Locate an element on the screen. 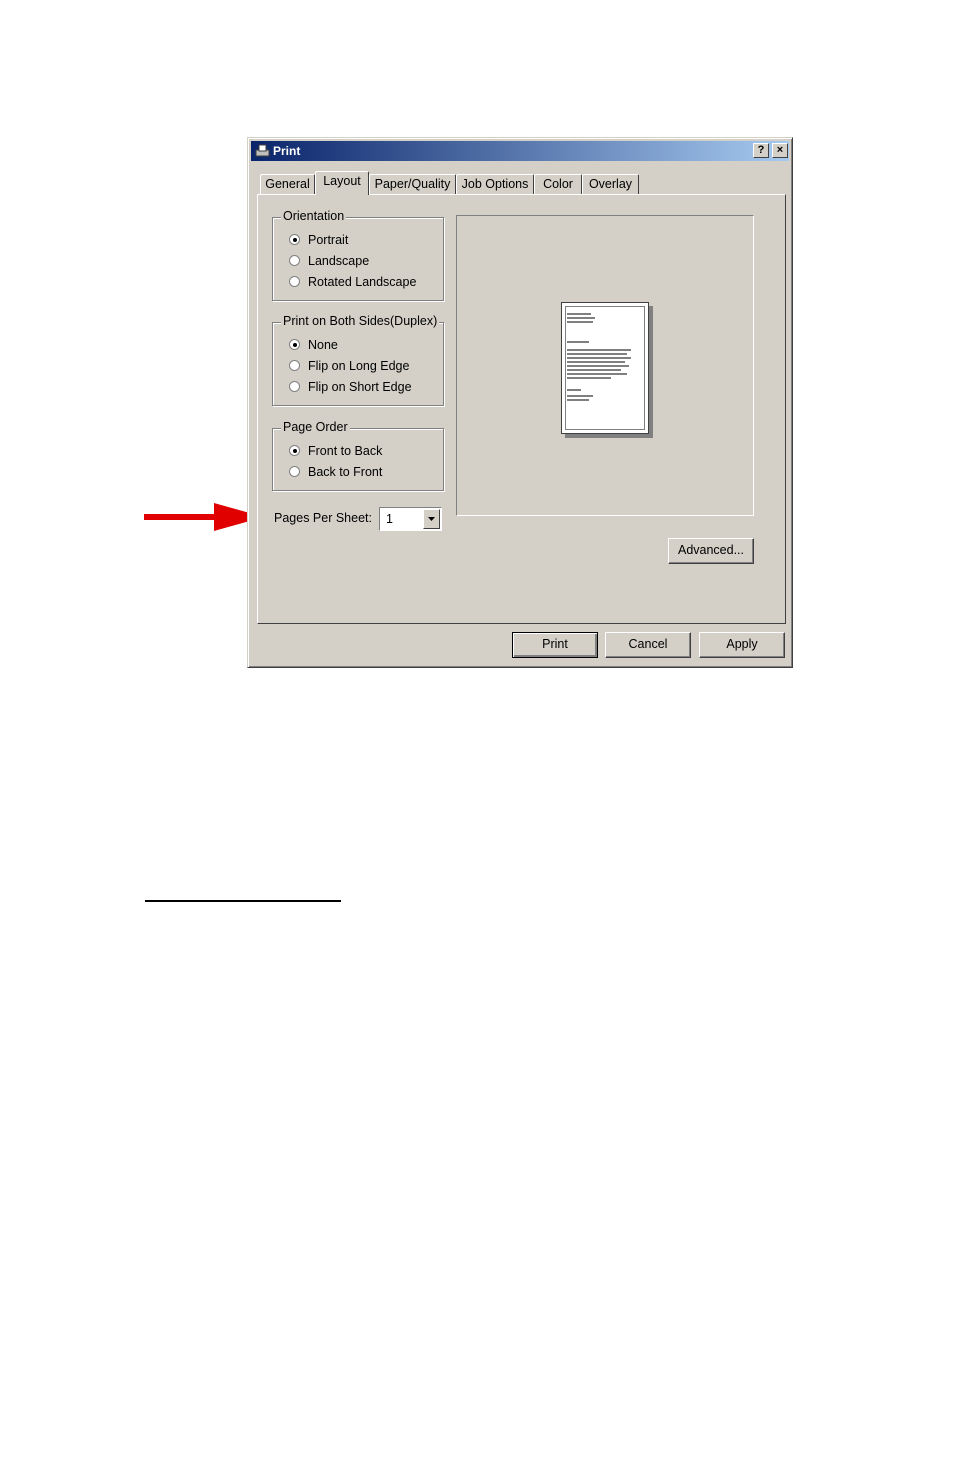 The height and width of the screenshot is (1475, 954). printer-icon is located at coordinates (262, 152).